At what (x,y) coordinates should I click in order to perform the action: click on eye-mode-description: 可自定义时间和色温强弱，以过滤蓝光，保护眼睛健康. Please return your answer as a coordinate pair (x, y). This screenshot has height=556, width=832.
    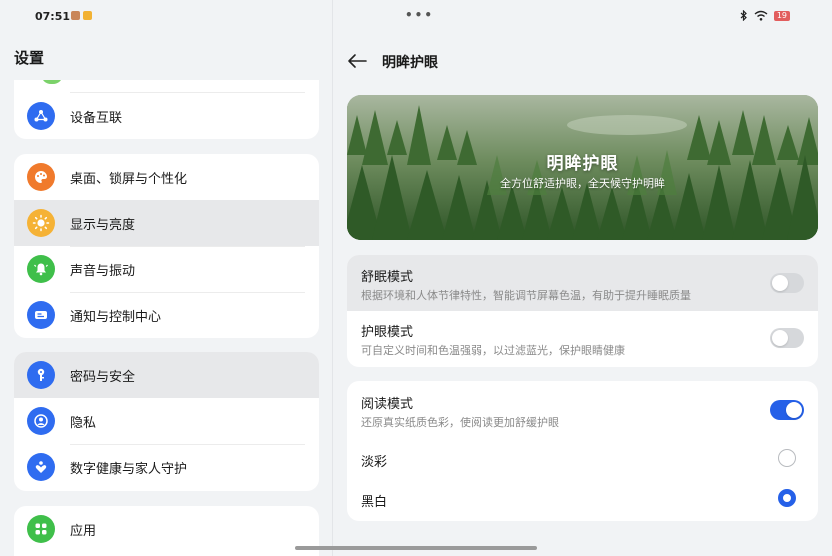
    Looking at the image, I should click on (493, 350).